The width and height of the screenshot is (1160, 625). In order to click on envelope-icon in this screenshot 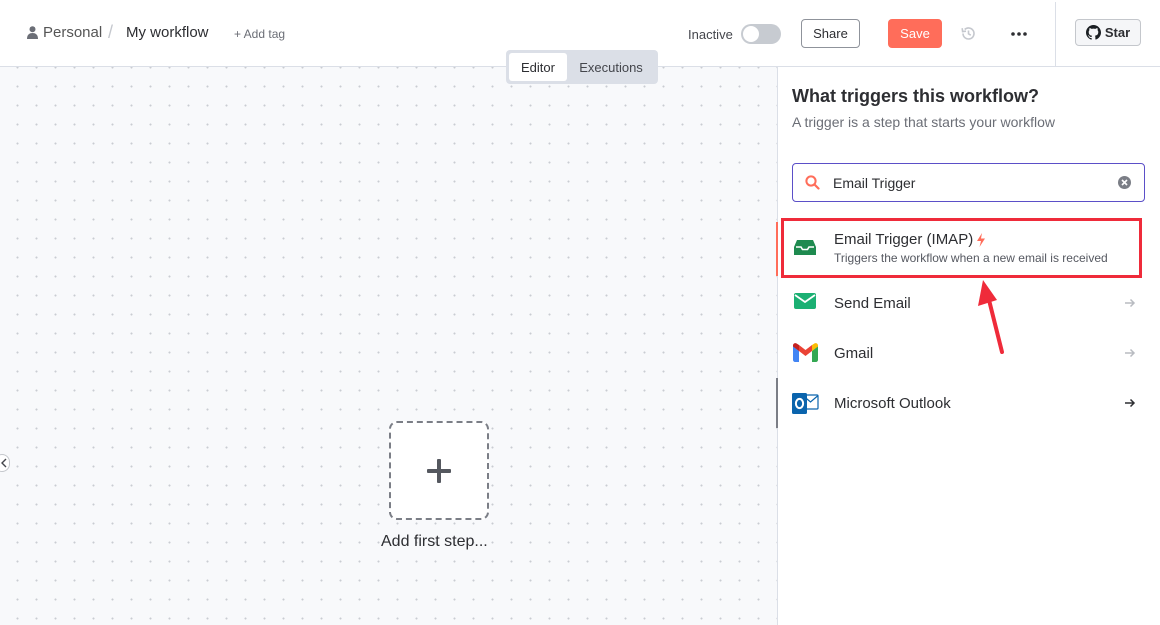, I will do `click(805, 301)`.